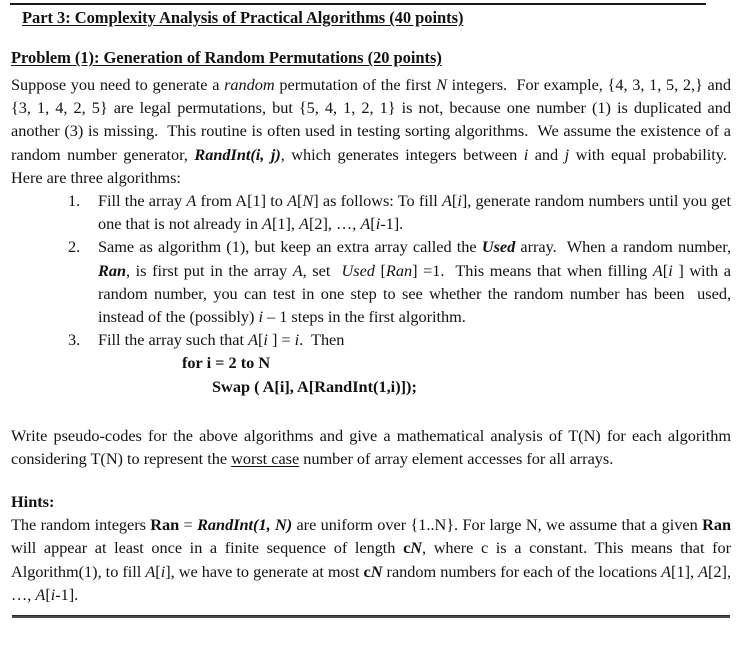  I want to click on intro-var-i: i, so click(526, 154).